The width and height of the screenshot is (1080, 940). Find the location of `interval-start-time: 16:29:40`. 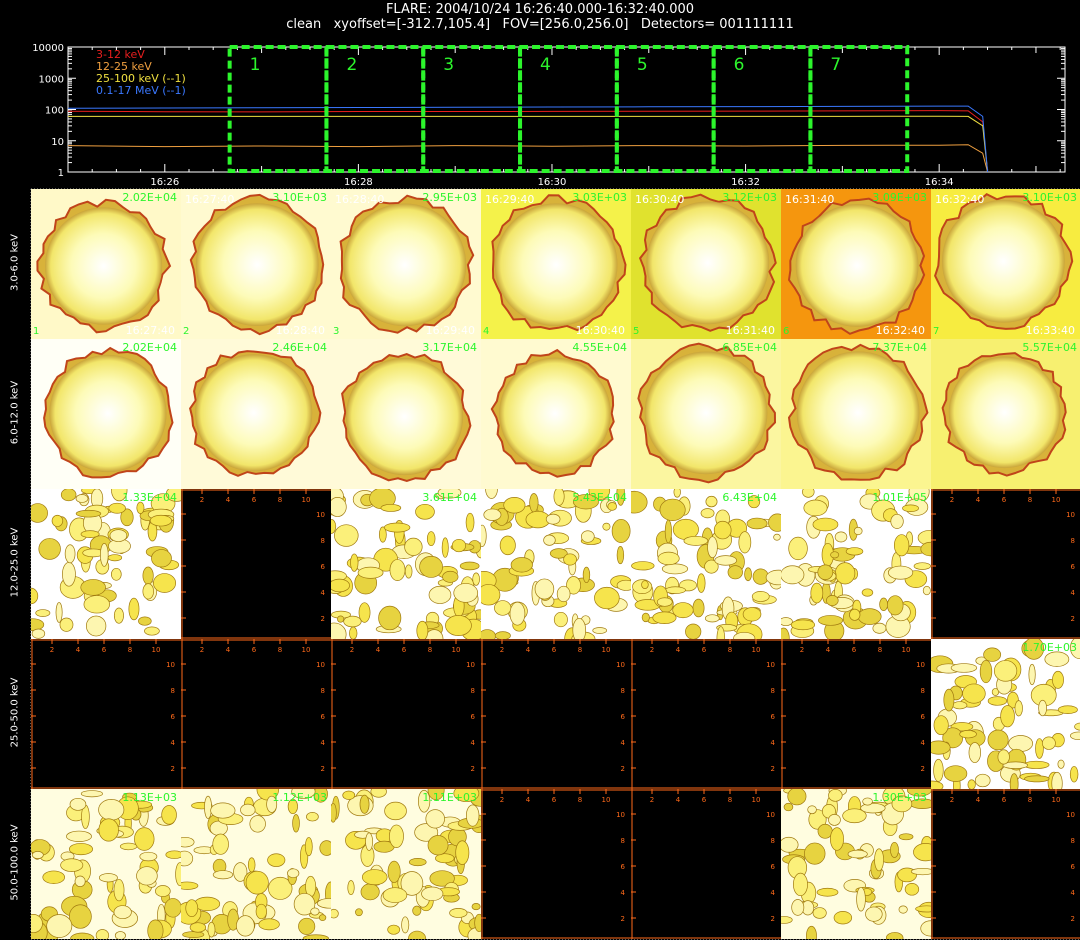

interval-start-time: 16:29:40 is located at coordinates (510, 199).